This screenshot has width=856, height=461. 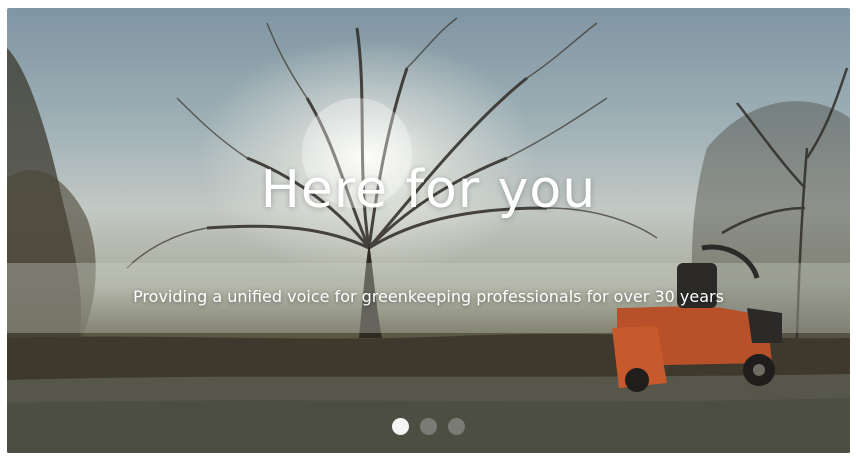 What do you see at coordinates (428, 190) in the screenshot?
I see `hero-headline: Here for you` at bounding box center [428, 190].